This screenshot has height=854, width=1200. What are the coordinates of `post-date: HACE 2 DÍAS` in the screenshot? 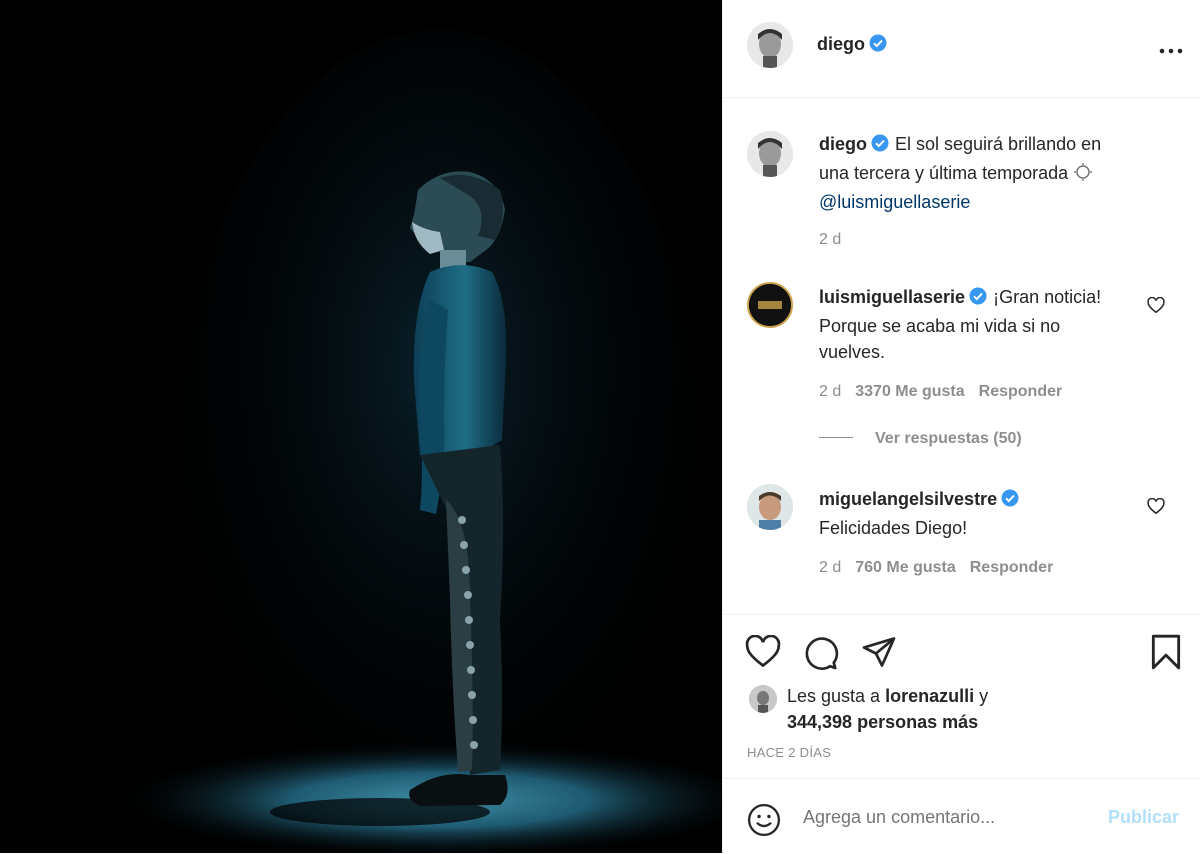 It's located at (789, 752).